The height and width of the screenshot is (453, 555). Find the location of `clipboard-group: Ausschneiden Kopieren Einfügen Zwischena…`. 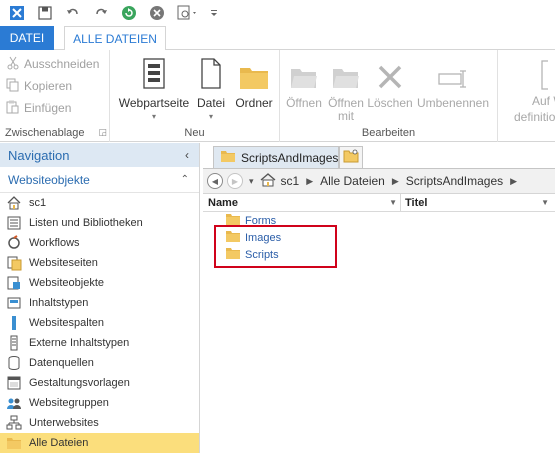

clipboard-group: Ausschneiden Kopieren Einfügen Zwischena… is located at coordinates (55, 96).